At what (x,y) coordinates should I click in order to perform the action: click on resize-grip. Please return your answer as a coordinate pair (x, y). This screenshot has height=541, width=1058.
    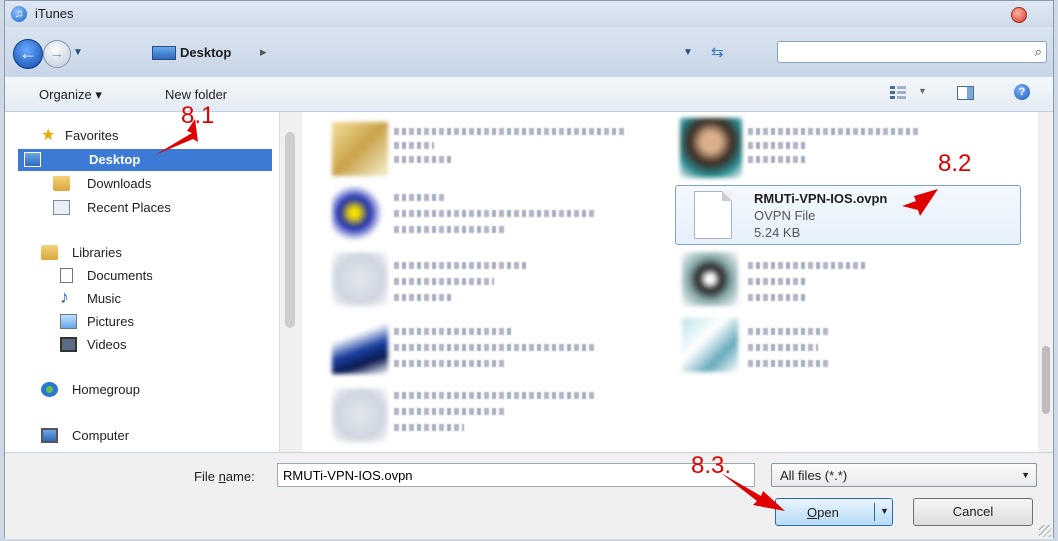
    Looking at the image, I should click on (1045, 531).